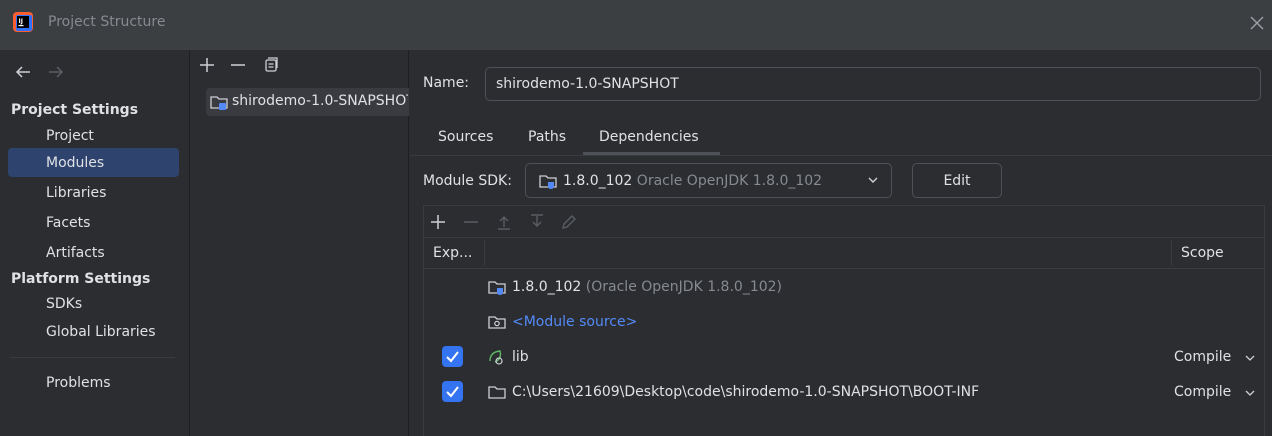  I want to click on edit-sdk-button: Edit, so click(957, 180).